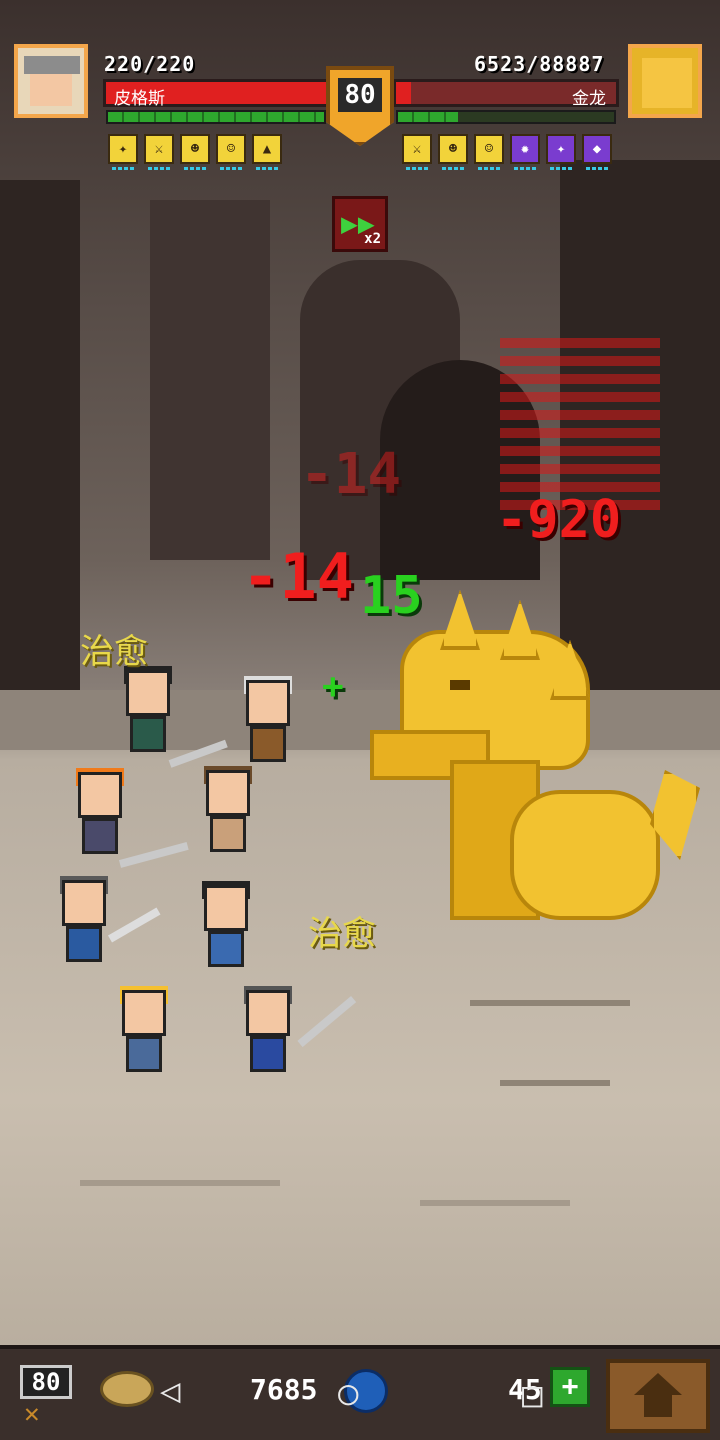 The height and width of the screenshot is (1440, 720). What do you see at coordinates (658, 1396) in the screenshot?
I see `home-button` at bounding box center [658, 1396].